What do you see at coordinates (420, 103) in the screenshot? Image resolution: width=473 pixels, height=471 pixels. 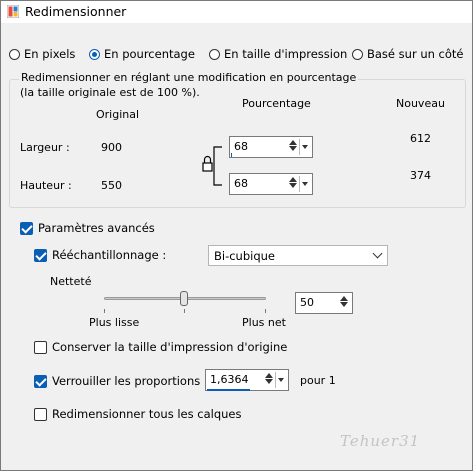 I see `column-new: Nouveau` at bounding box center [420, 103].